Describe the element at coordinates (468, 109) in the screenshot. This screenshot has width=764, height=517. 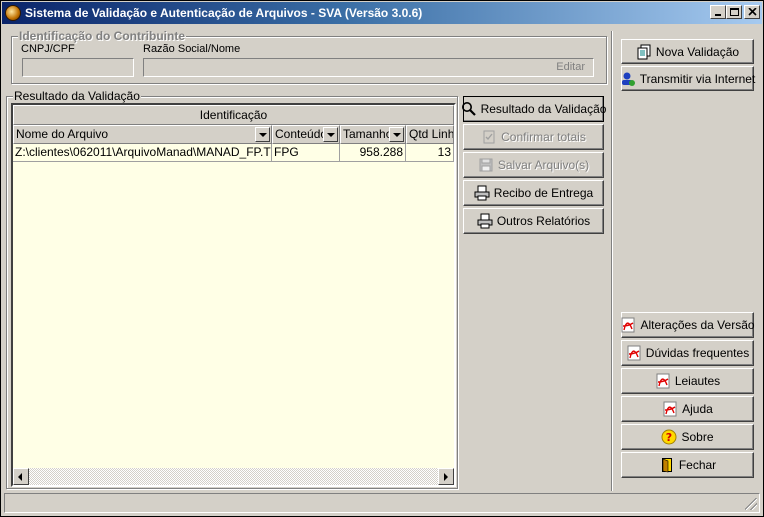
I see `magnifier-icon` at that location.